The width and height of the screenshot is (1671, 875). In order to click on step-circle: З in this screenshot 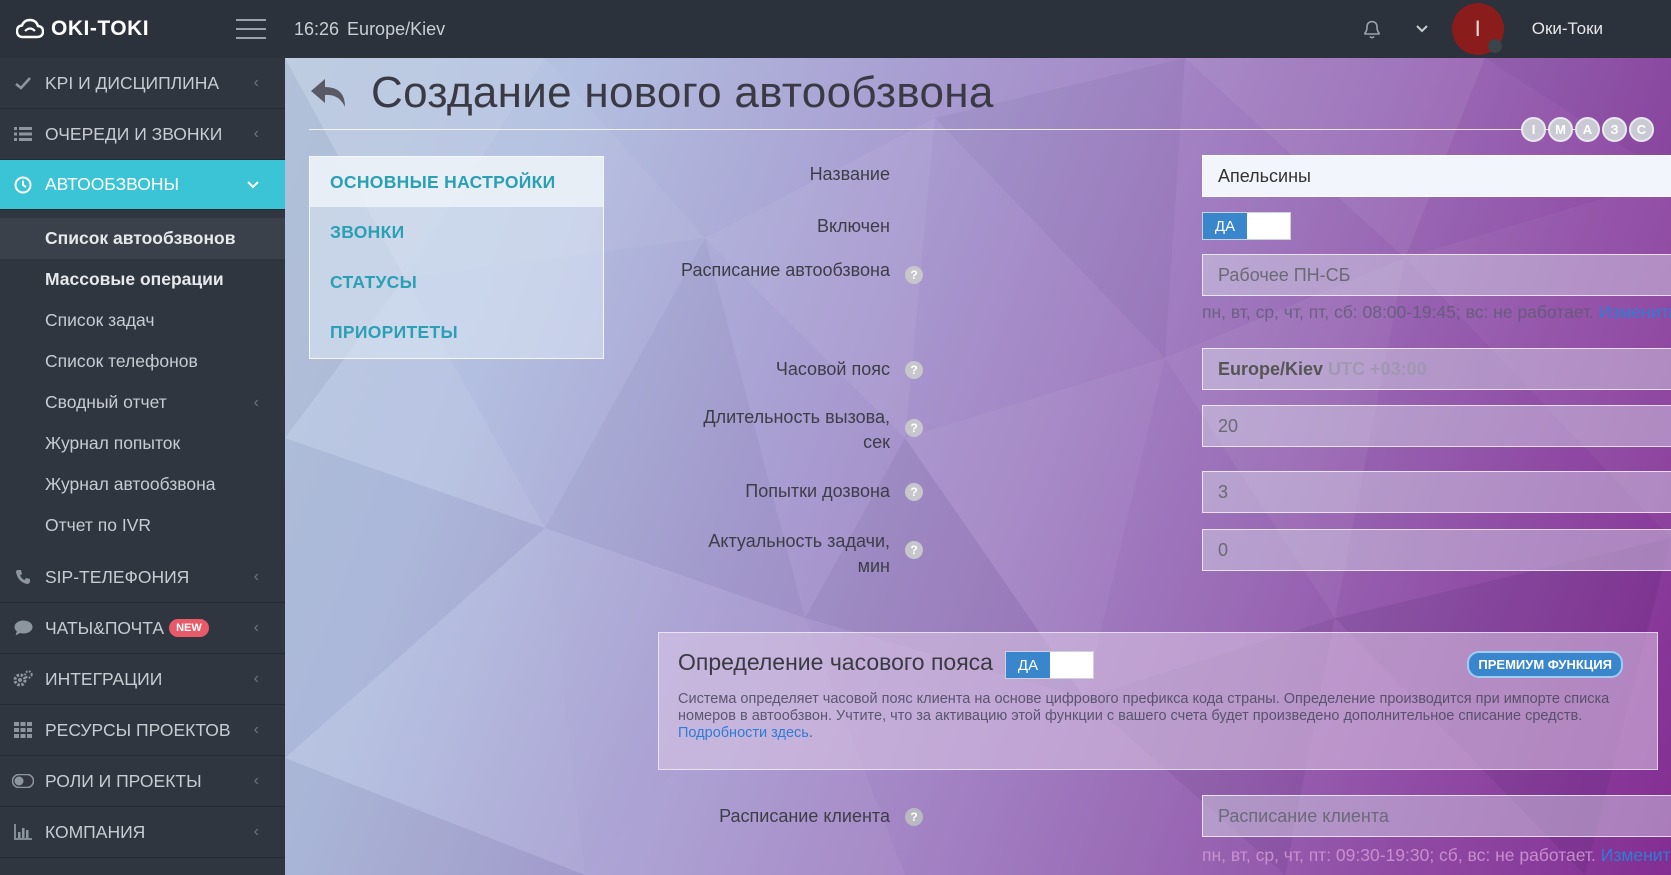, I will do `click(1614, 129)`.